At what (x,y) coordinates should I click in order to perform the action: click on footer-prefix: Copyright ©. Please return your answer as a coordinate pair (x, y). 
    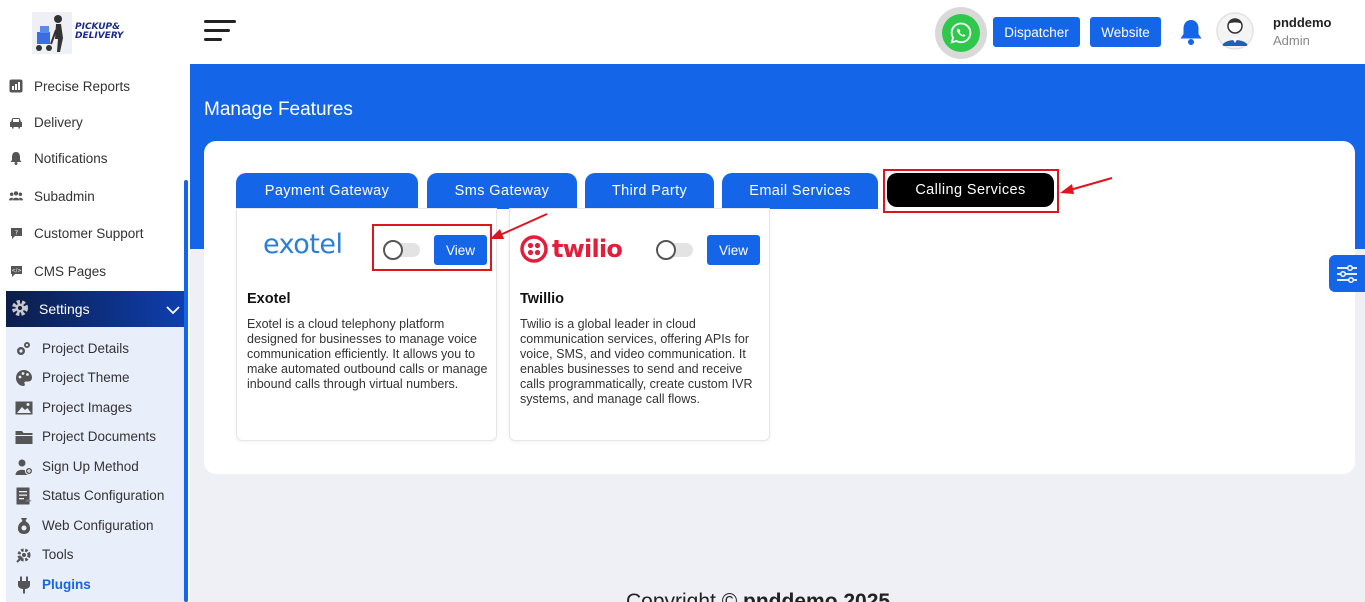
    Looking at the image, I should click on (685, 596).